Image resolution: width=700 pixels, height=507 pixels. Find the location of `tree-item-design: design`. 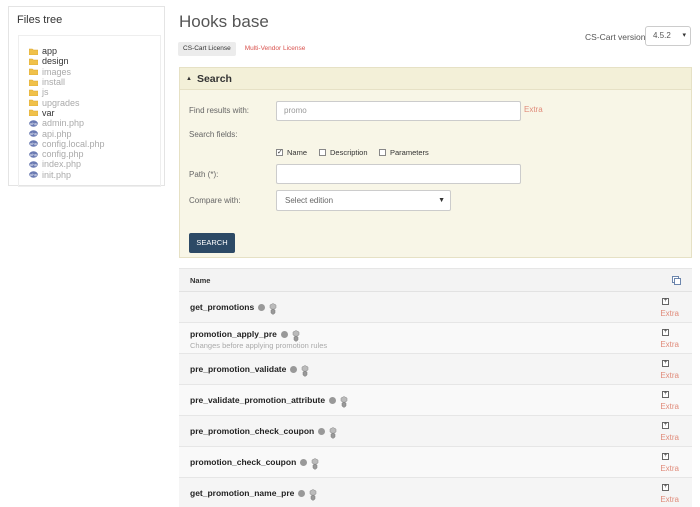

tree-item-design: design is located at coordinates (89, 61).